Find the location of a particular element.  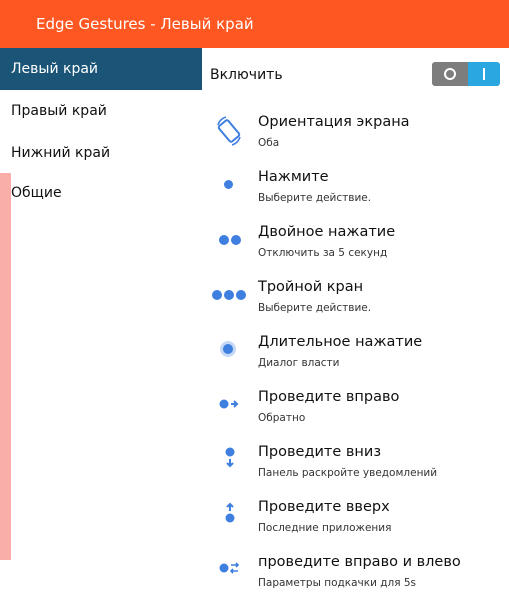

double-dot-icon is located at coordinates (229, 248).